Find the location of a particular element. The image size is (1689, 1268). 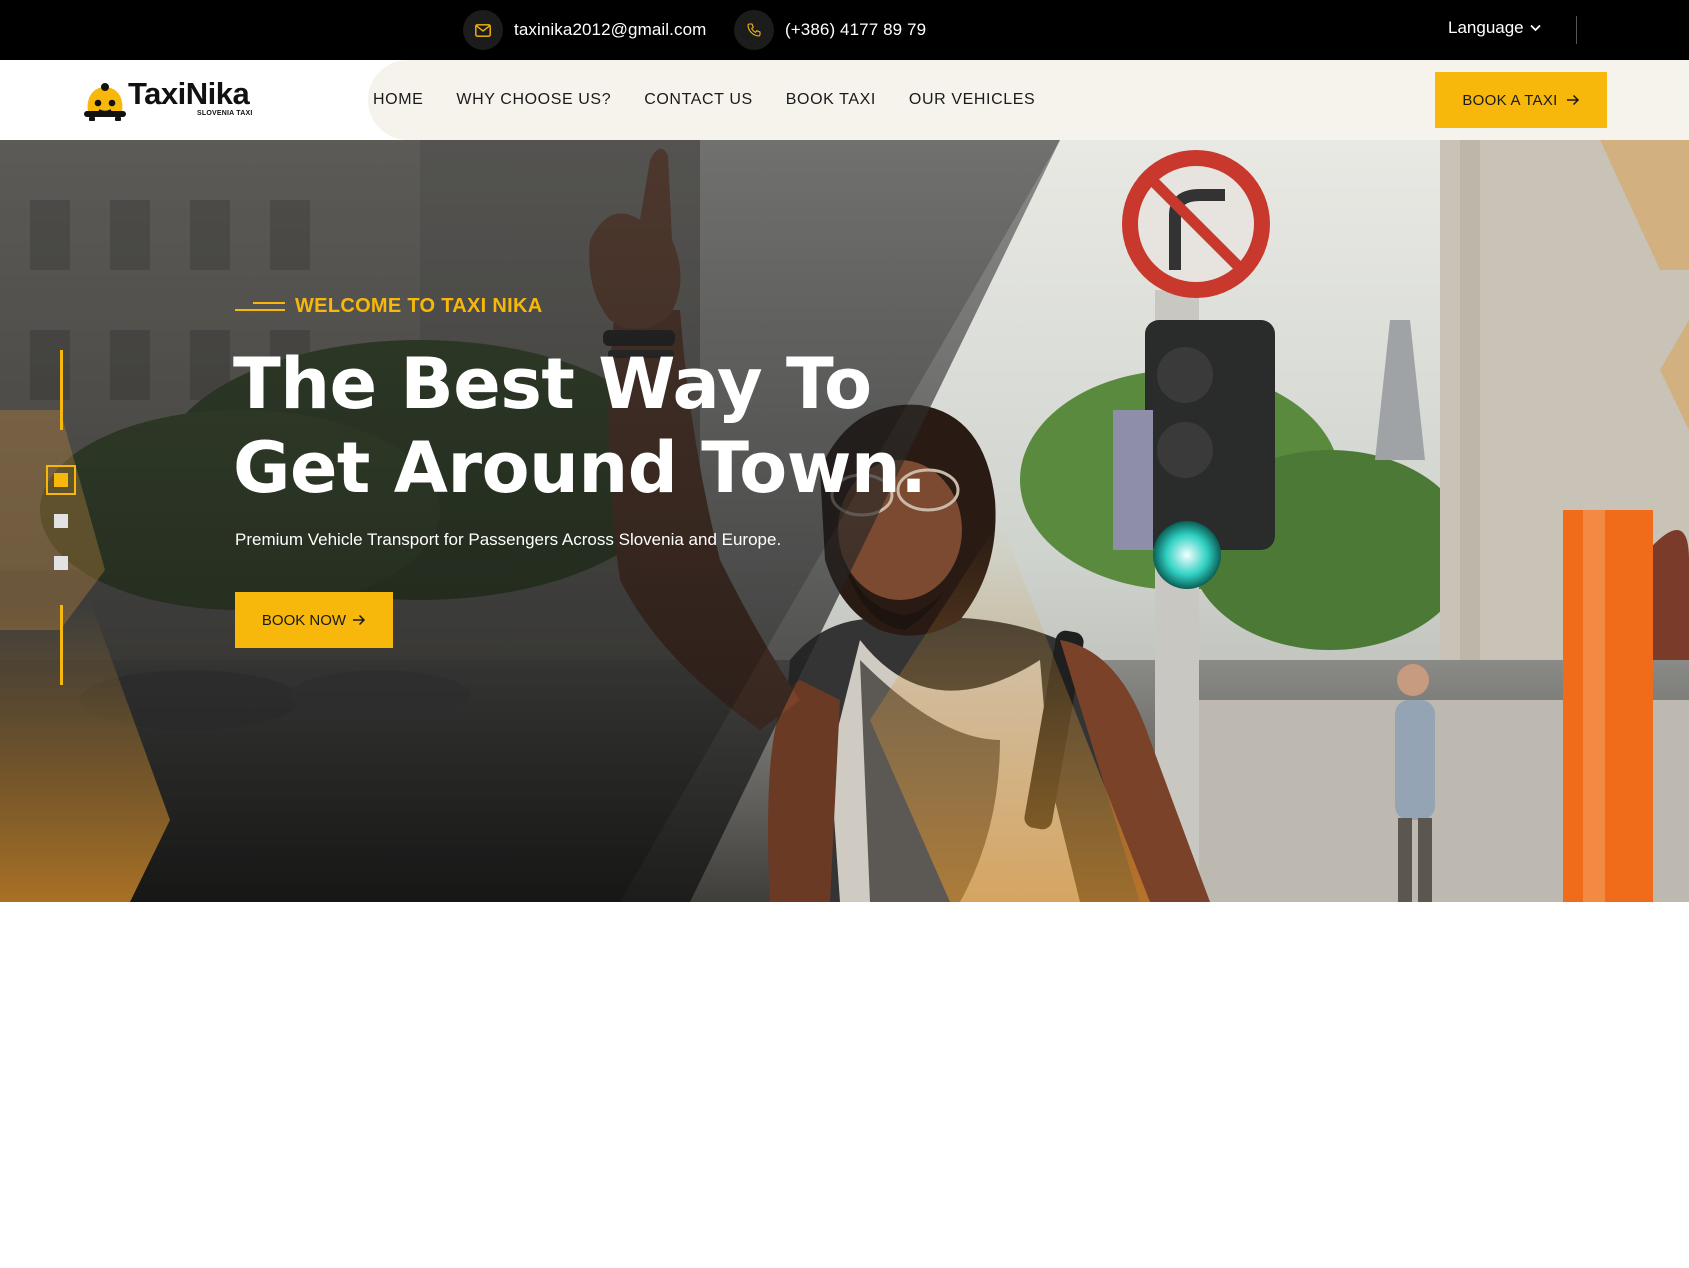

book-a-taxi-label: BOOK A TAXI is located at coordinates (1510, 100).